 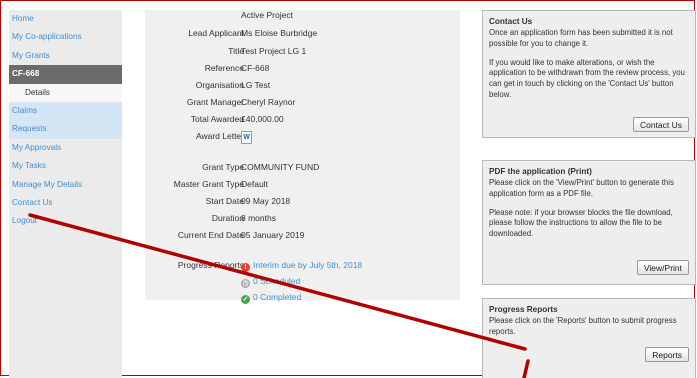 What do you see at coordinates (219, 136) in the screenshot?
I see `award-letter-label: Award Letter` at bounding box center [219, 136].